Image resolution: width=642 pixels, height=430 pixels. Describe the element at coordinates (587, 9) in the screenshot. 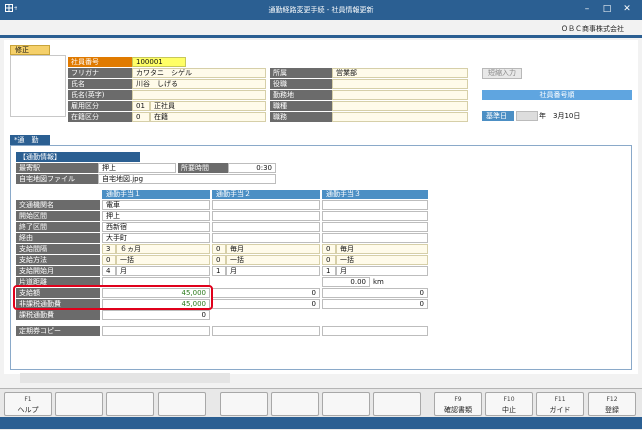

I see `minimize-icon: –` at that location.